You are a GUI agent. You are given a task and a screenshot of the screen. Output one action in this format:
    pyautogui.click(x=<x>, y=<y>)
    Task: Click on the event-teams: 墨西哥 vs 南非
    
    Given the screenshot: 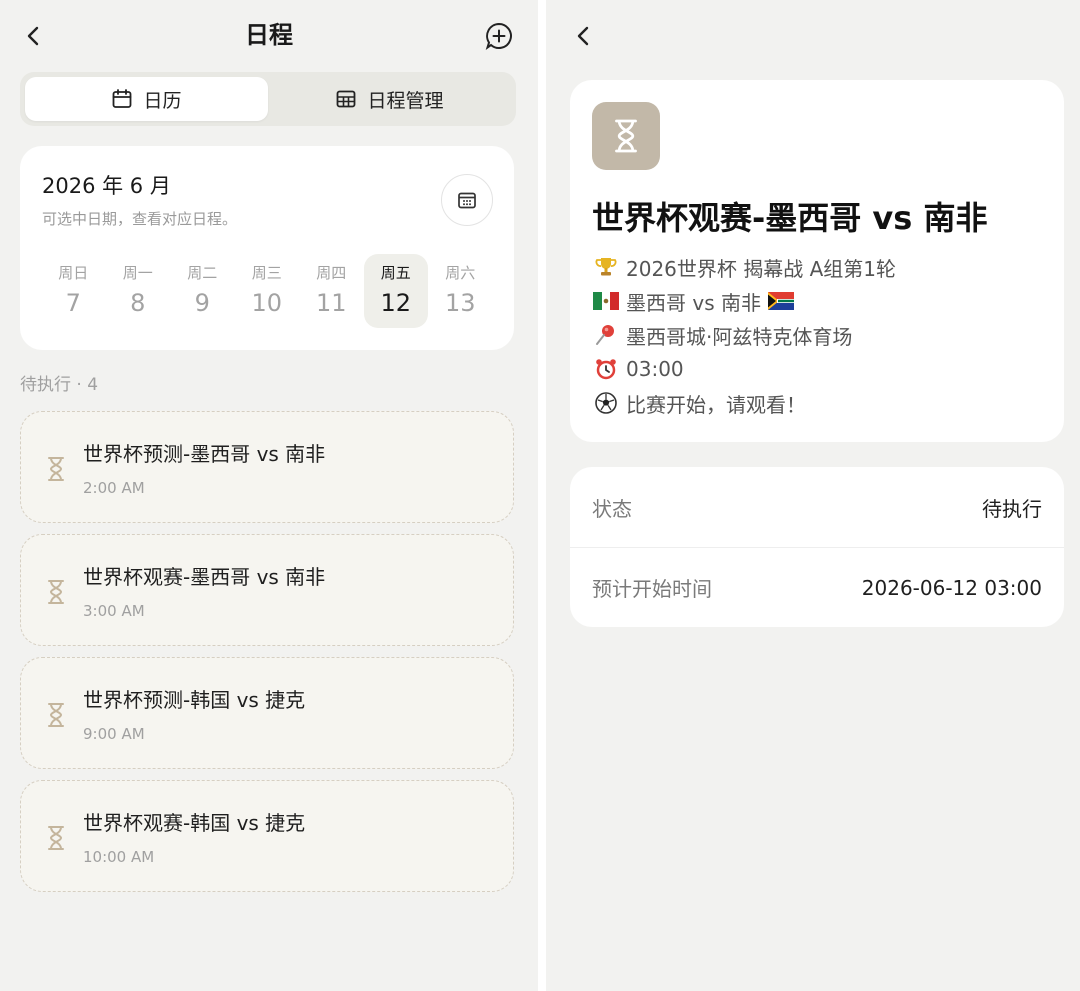 What is the action you would take?
    pyautogui.click(x=693, y=302)
    